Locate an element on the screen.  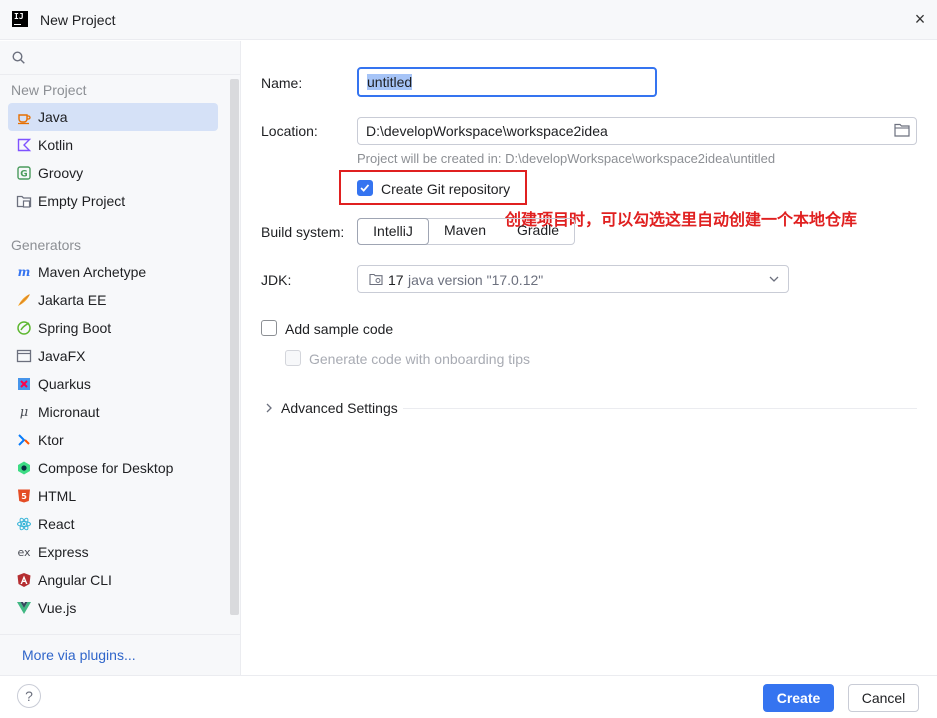
svg-text: μ is located at coordinates (24, 412).